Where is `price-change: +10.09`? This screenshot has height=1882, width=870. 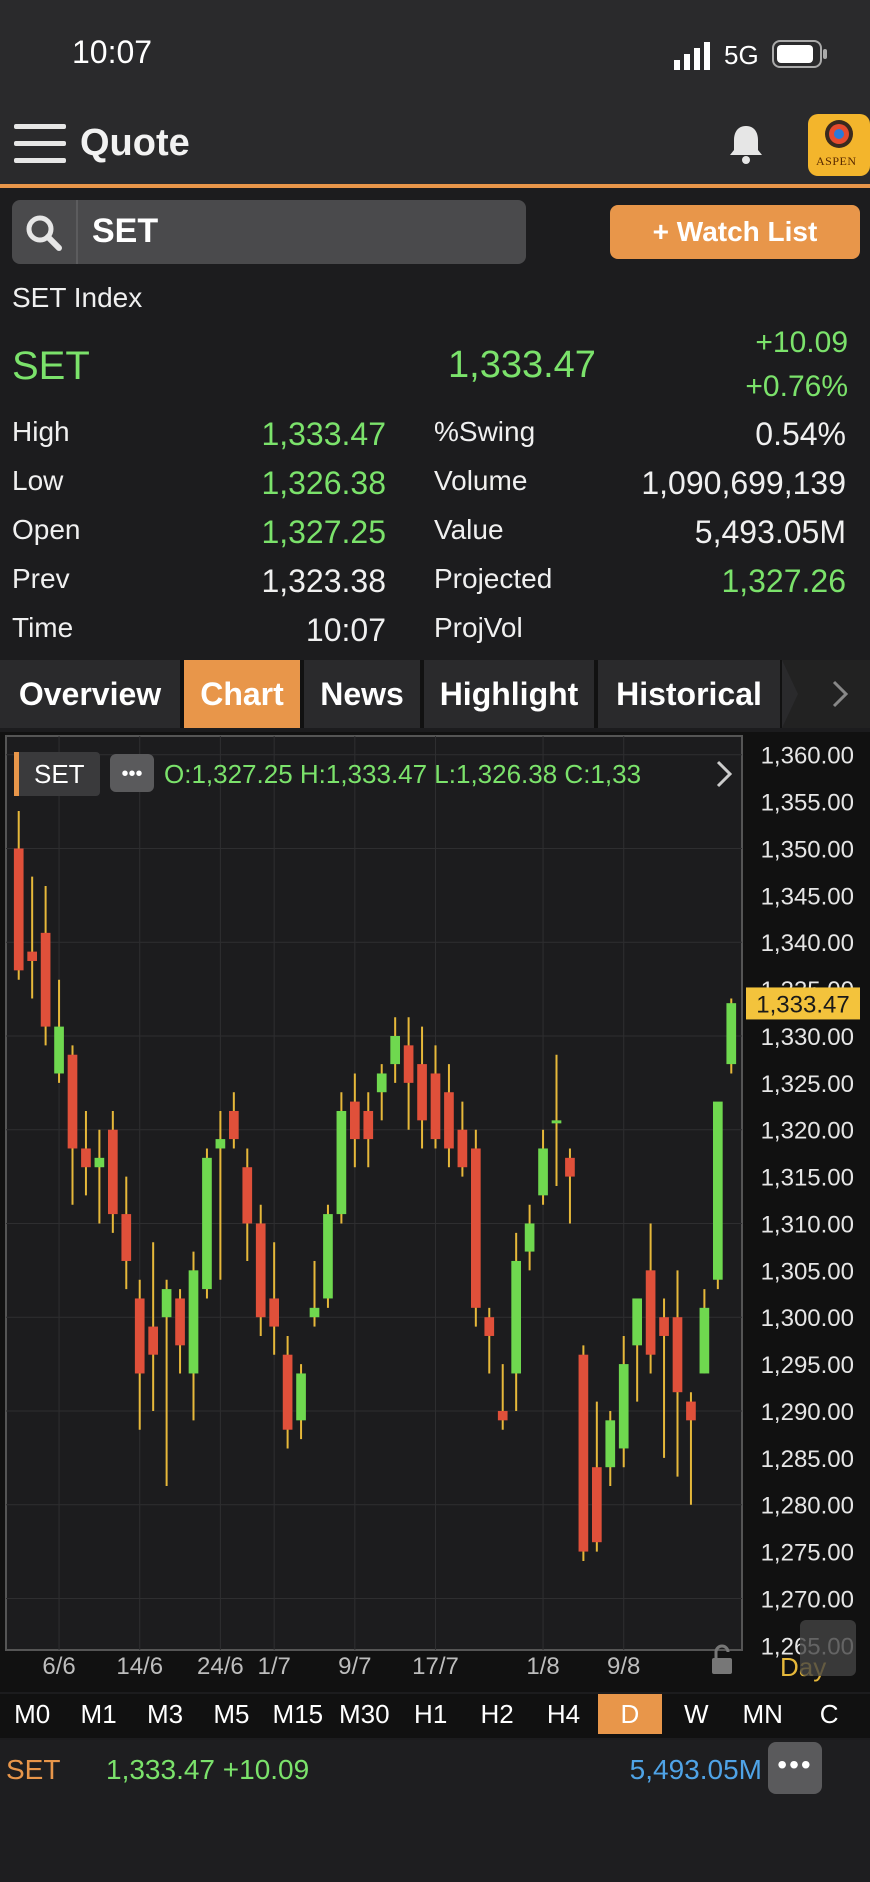
price-change: +10.09 is located at coordinates (801, 342).